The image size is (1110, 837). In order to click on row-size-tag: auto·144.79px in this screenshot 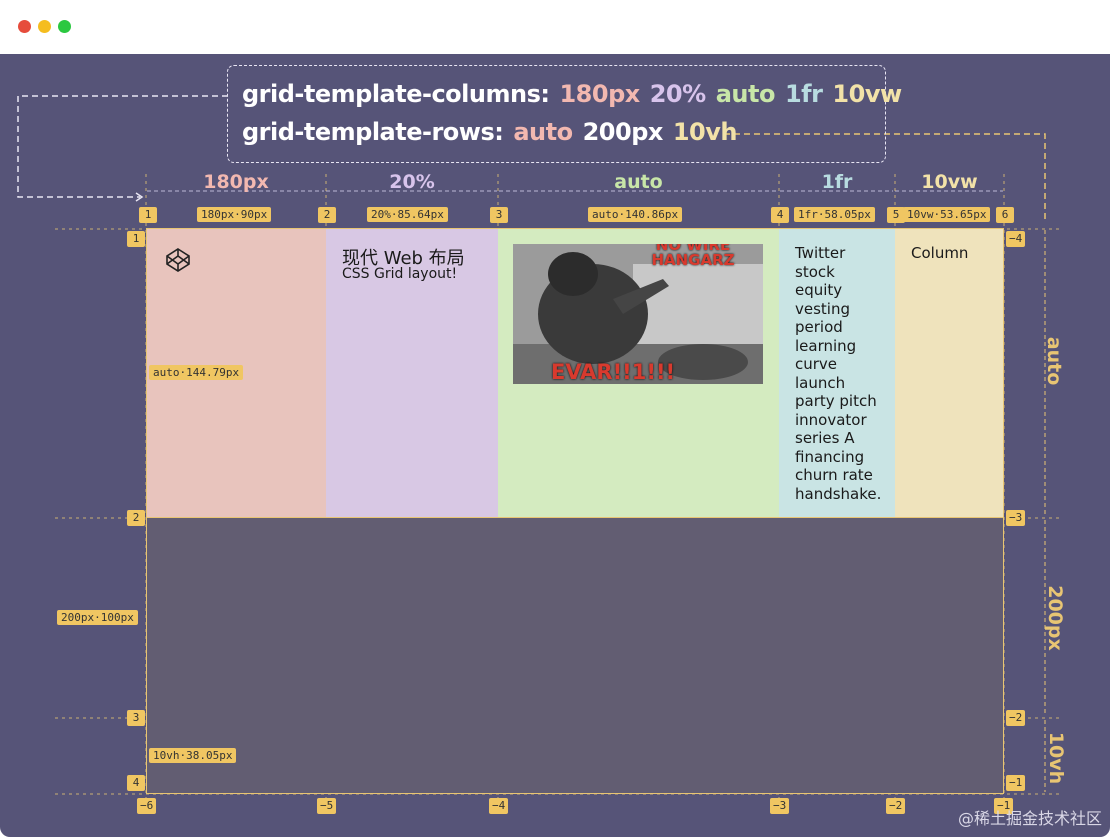, I will do `click(196, 372)`.